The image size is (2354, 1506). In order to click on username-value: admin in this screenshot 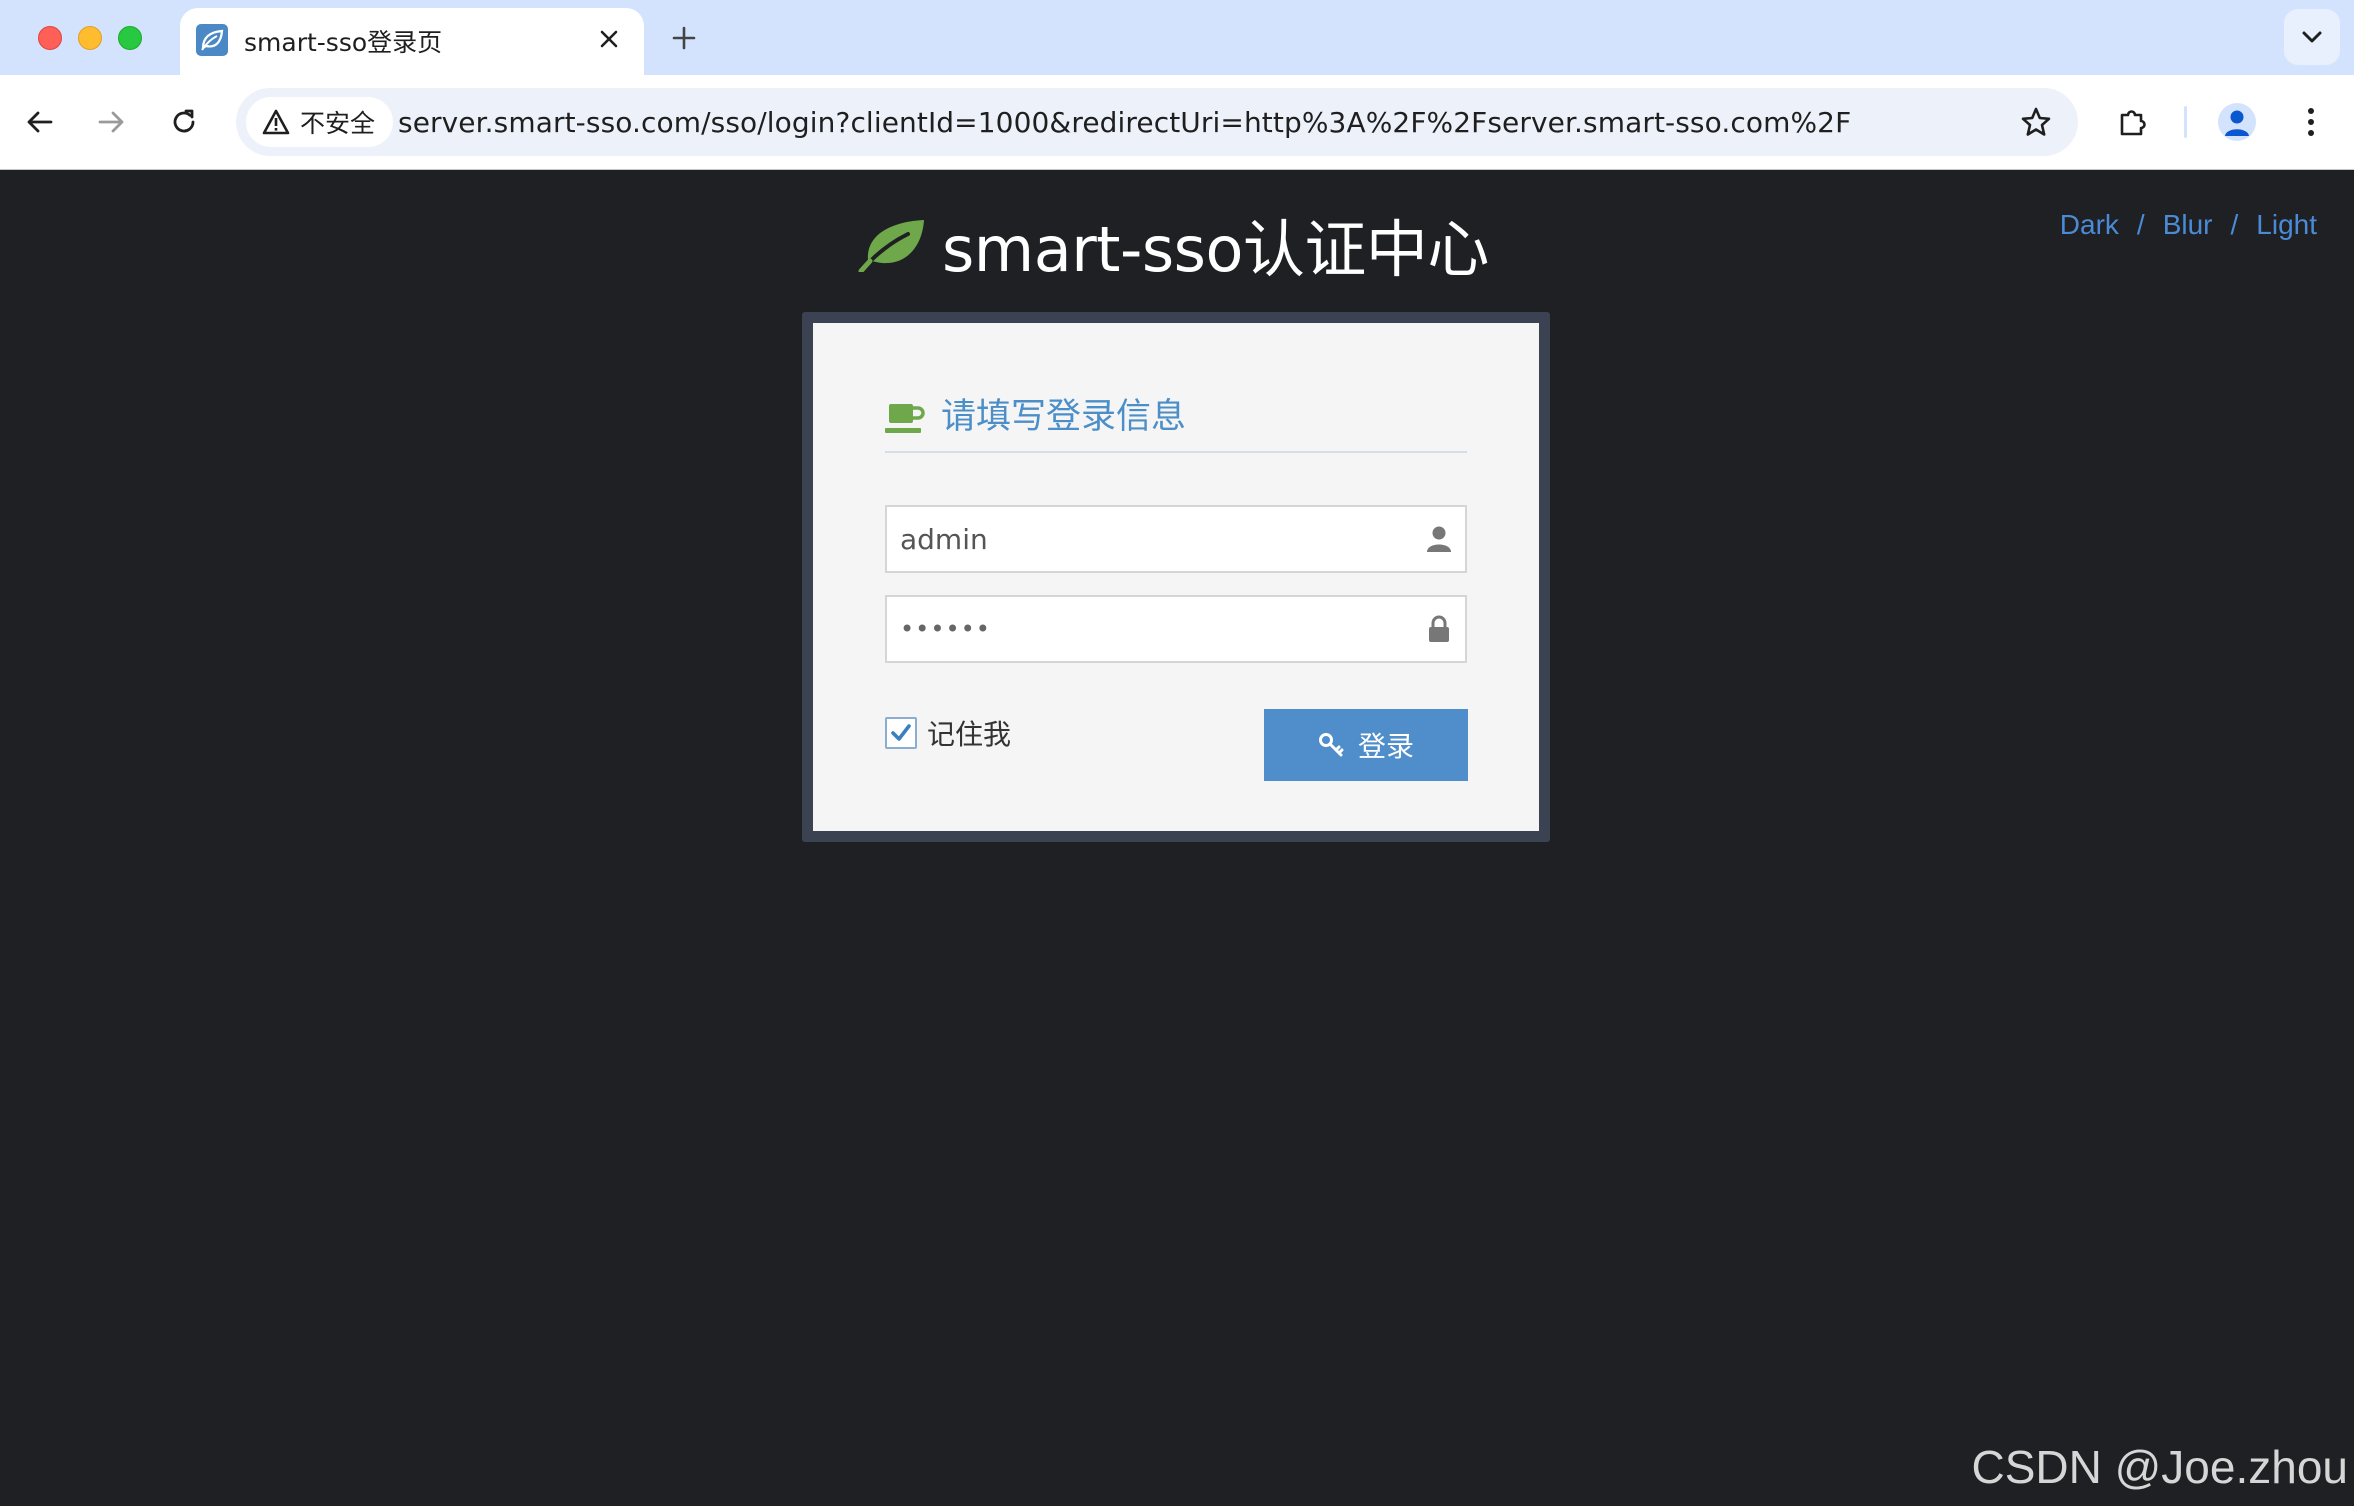, I will do `click(944, 539)`.